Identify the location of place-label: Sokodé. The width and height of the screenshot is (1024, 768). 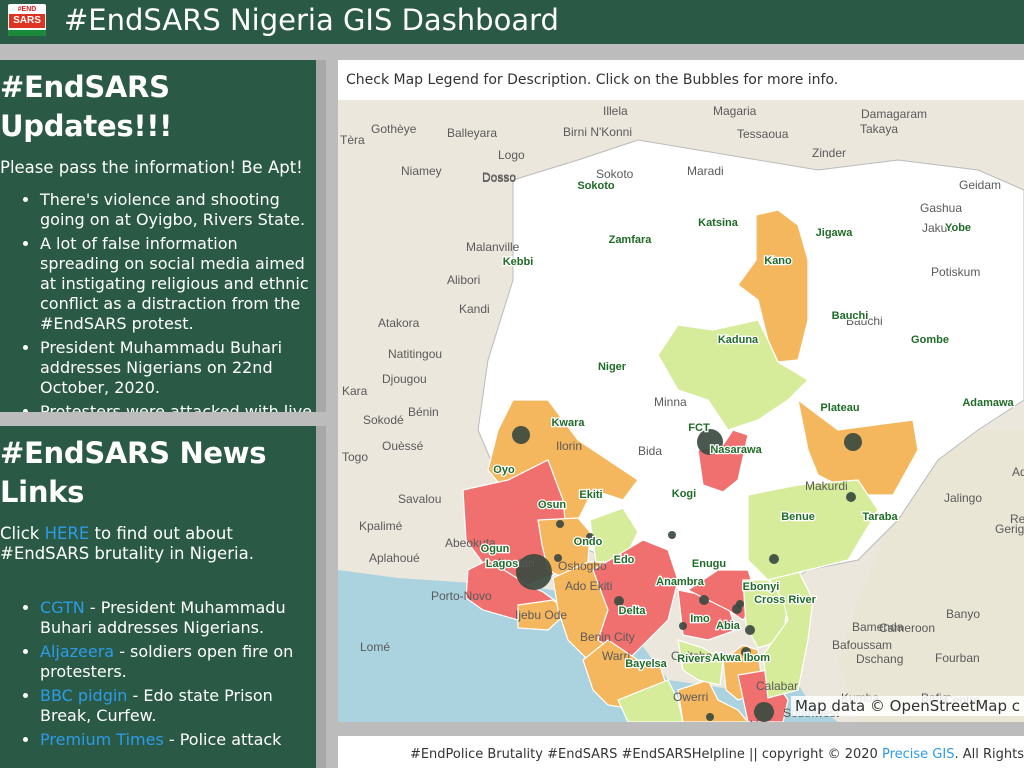
(383, 420).